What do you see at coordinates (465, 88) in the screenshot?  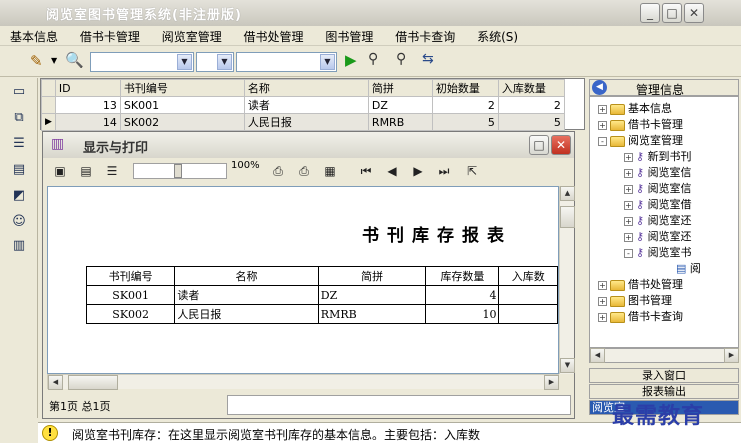 I see `col-header-init-qty: 初始数量` at bounding box center [465, 88].